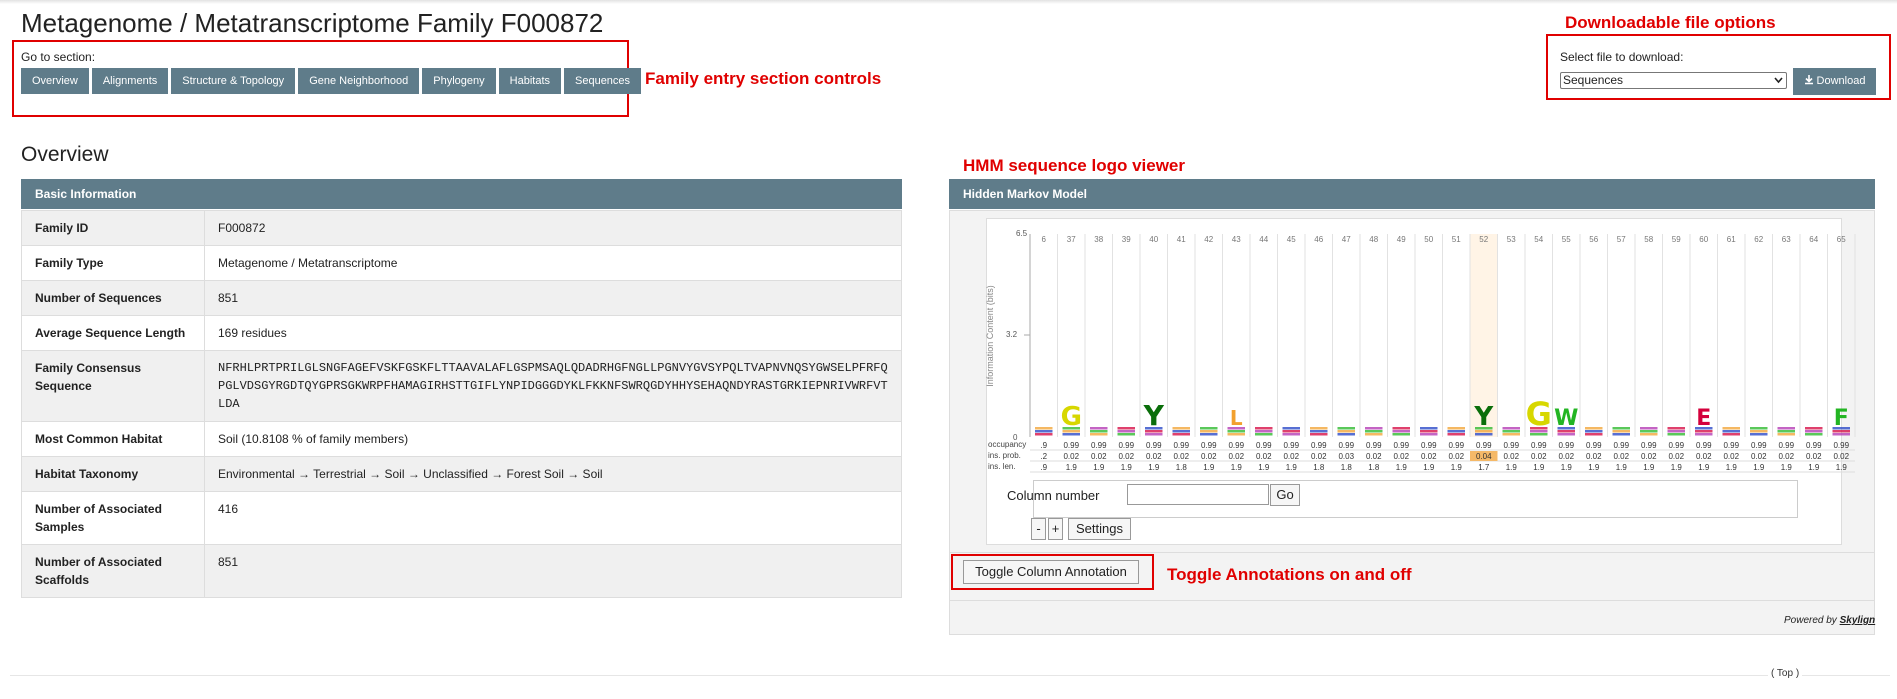 The image size is (1897, 699). Describe the element at coordinates (1154, 415) in the screenshot. I see `logo-letter: Y` at that location.